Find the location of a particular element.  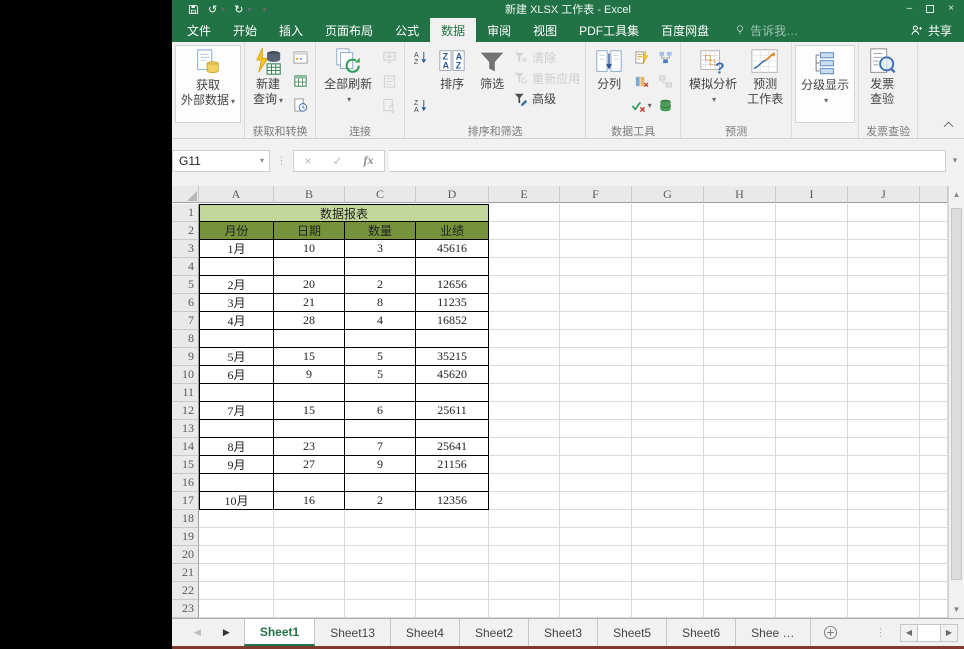

cell-G12 is located at coordinates (668, 411).